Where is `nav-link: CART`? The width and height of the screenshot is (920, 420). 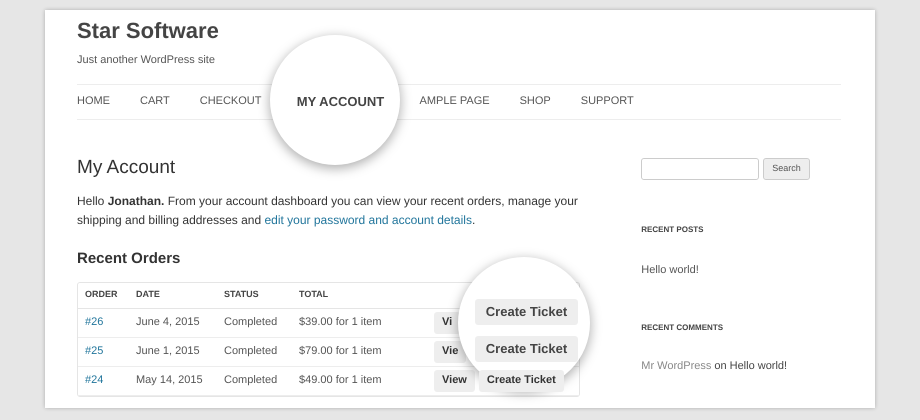
nav-link: CART is located at coordinates (155, 101).